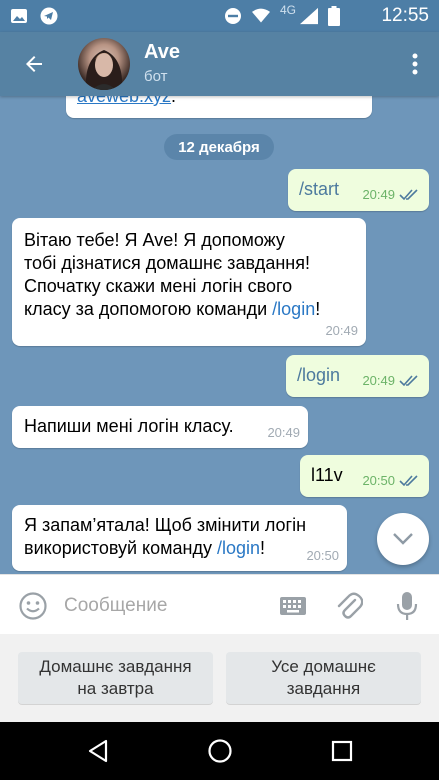 Image resolution: width=439 pixels, height=780 pixels. I want to click on system-nav-bar, so click(219, 751).